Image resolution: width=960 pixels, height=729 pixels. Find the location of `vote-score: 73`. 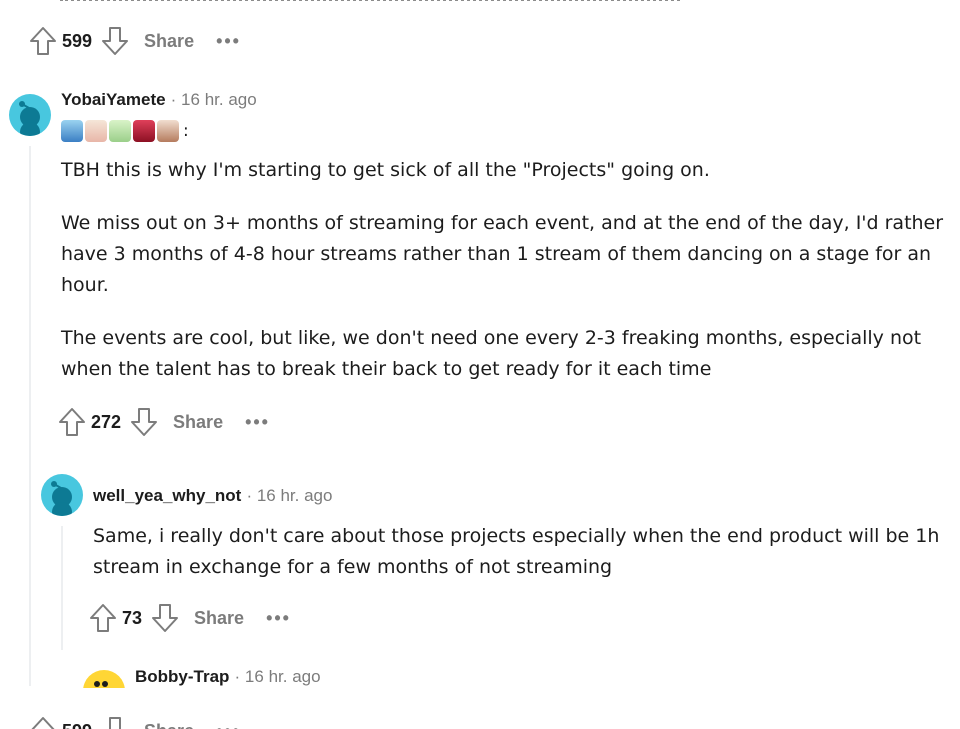

vote-score: 73 is located at coordinates (132, 617).